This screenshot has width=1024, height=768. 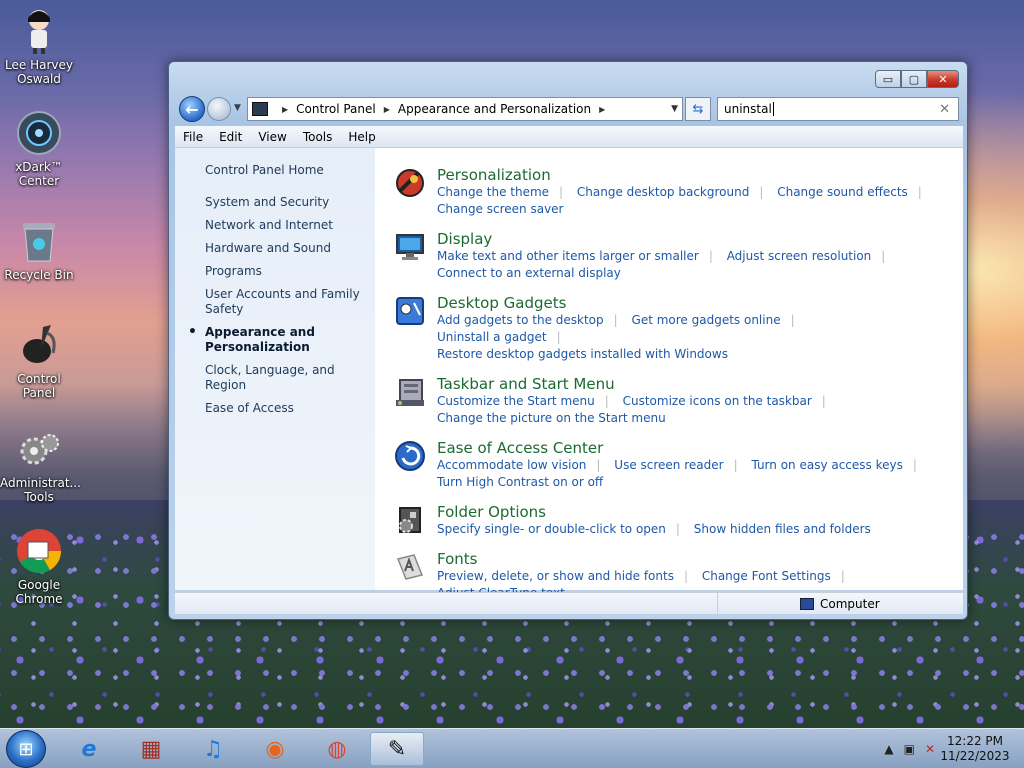 I want to click on back-button: ←, so click(x=192, y=109).